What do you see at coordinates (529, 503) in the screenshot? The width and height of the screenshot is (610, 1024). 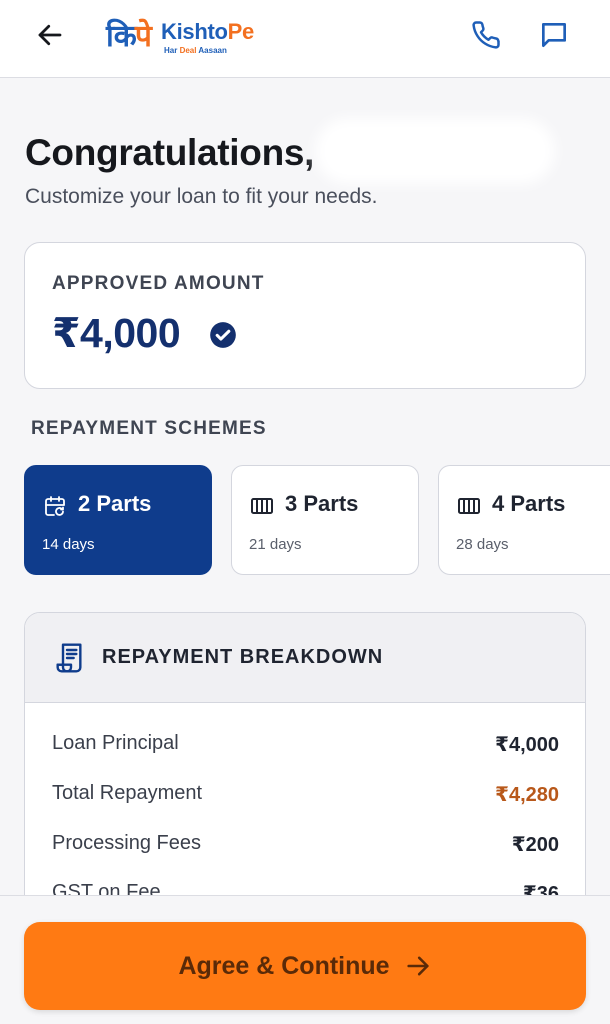 I see `scheme-title: 4 Parts` at bounding box center [529, 503].